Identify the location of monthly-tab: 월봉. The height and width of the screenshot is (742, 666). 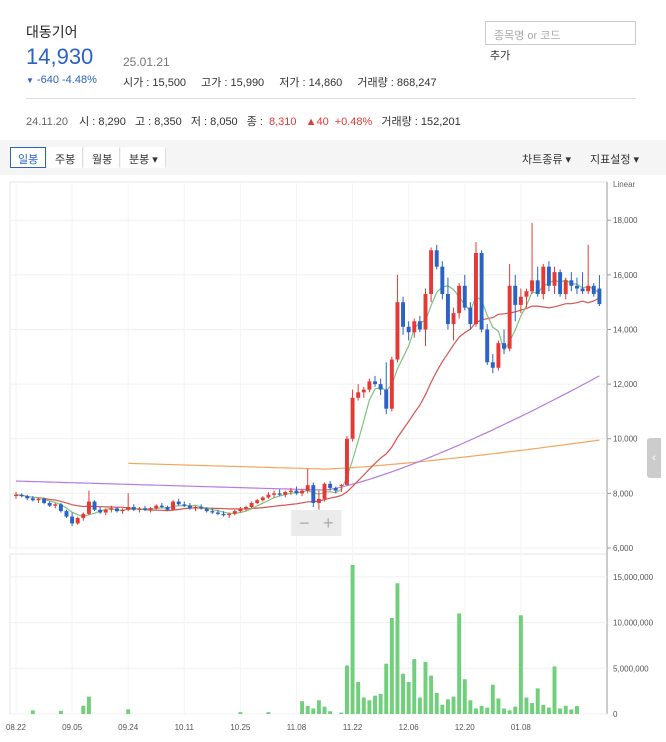
(102, 157).